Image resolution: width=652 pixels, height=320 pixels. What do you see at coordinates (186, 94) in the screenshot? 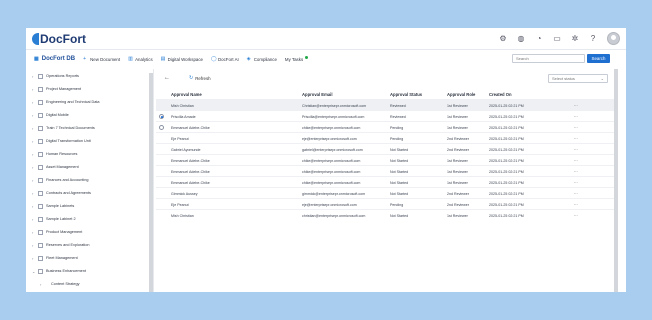
I see `column-header: Approval Name` at bounding box center [186, 94].